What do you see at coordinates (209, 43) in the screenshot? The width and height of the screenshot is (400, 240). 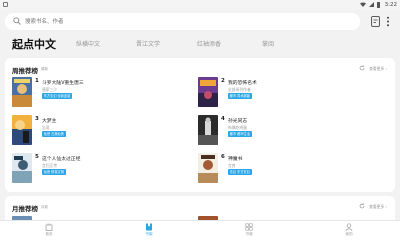 I see `tab-hongxiu: 红袖添香` at bounding box center [209, 43].